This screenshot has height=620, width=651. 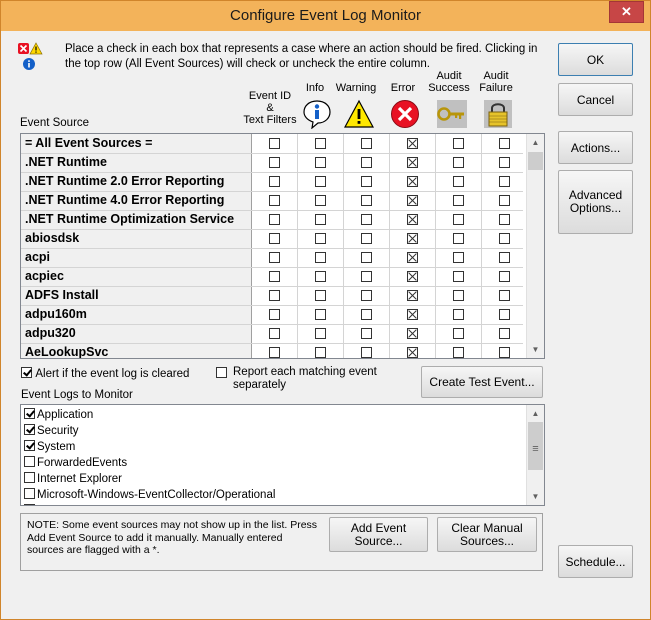 I want to click on ok-button: OK, so click(x=595, y=59).